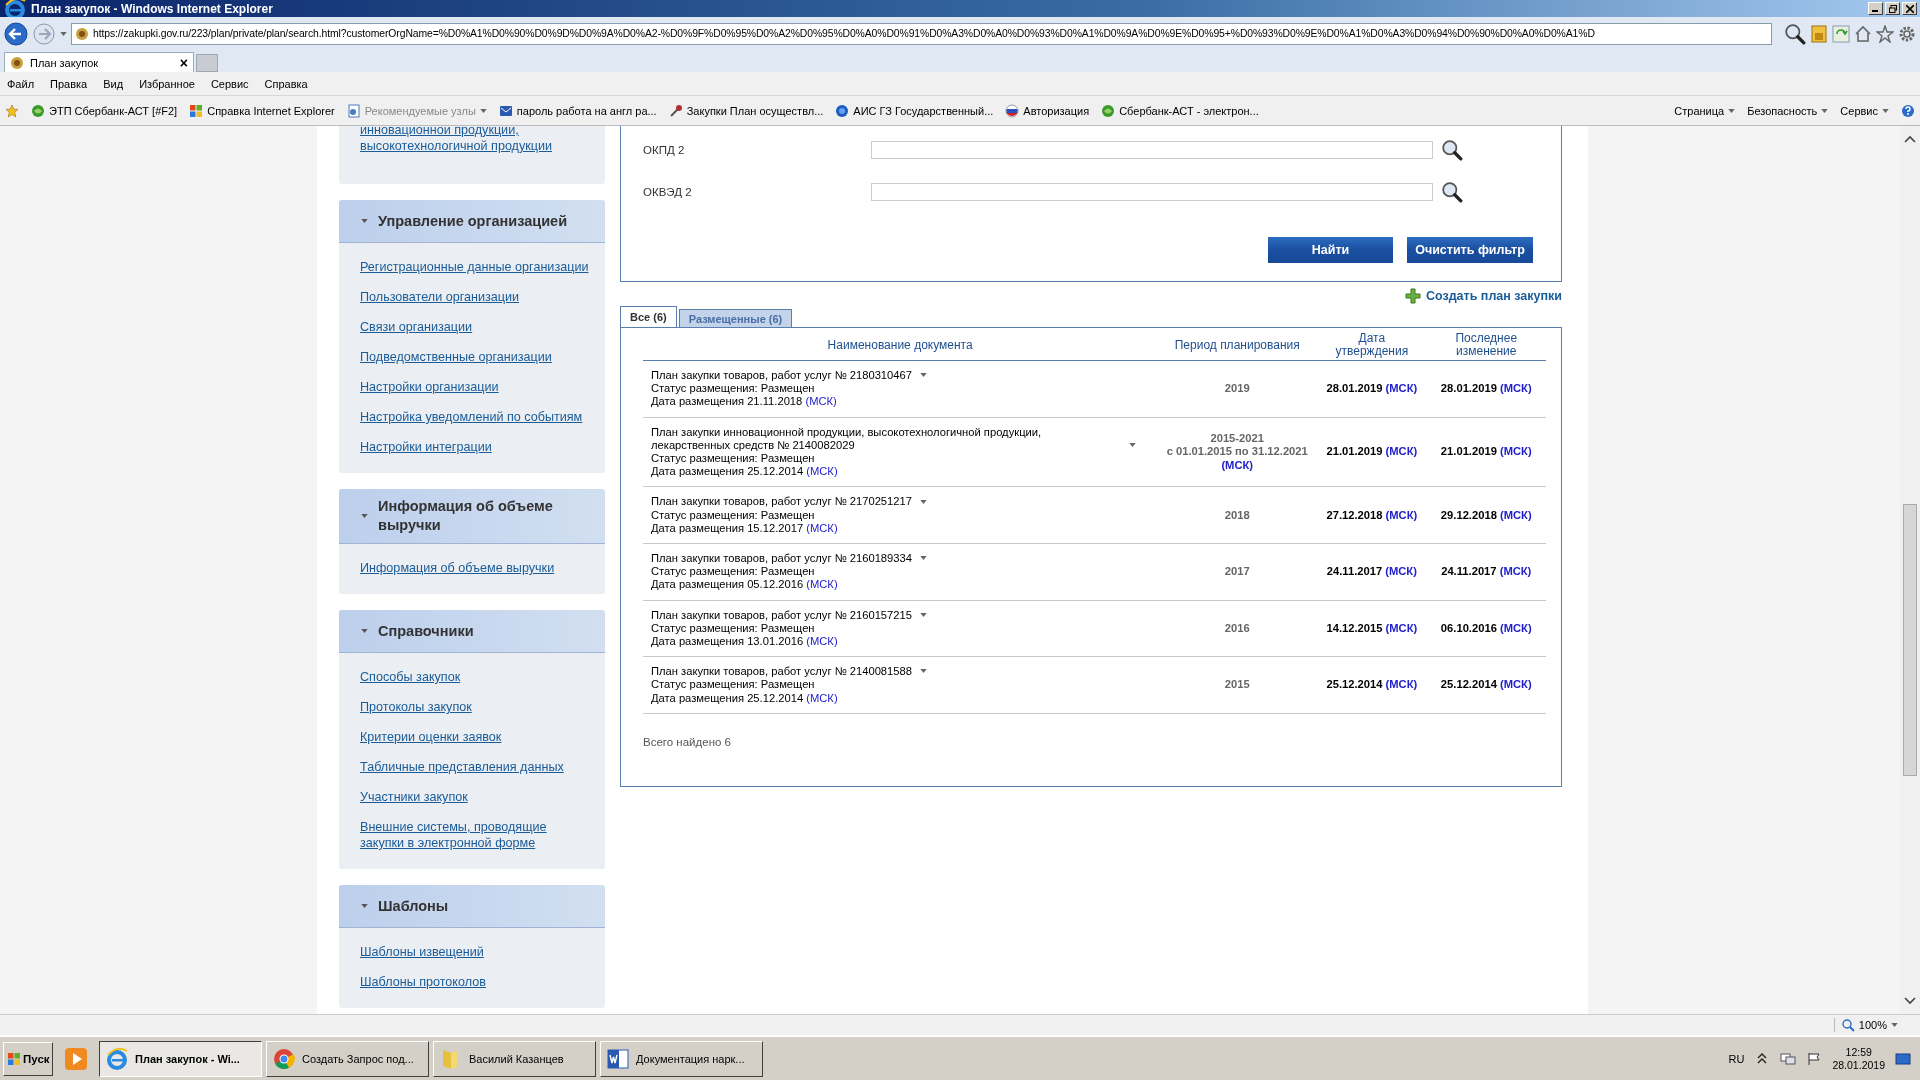 The width and height of the screenshot is (1920, 1080). Describe the element at coordinates (262, 110) in the screenshot. I see `favorites-link: Справка Internet Explorer` at that location.